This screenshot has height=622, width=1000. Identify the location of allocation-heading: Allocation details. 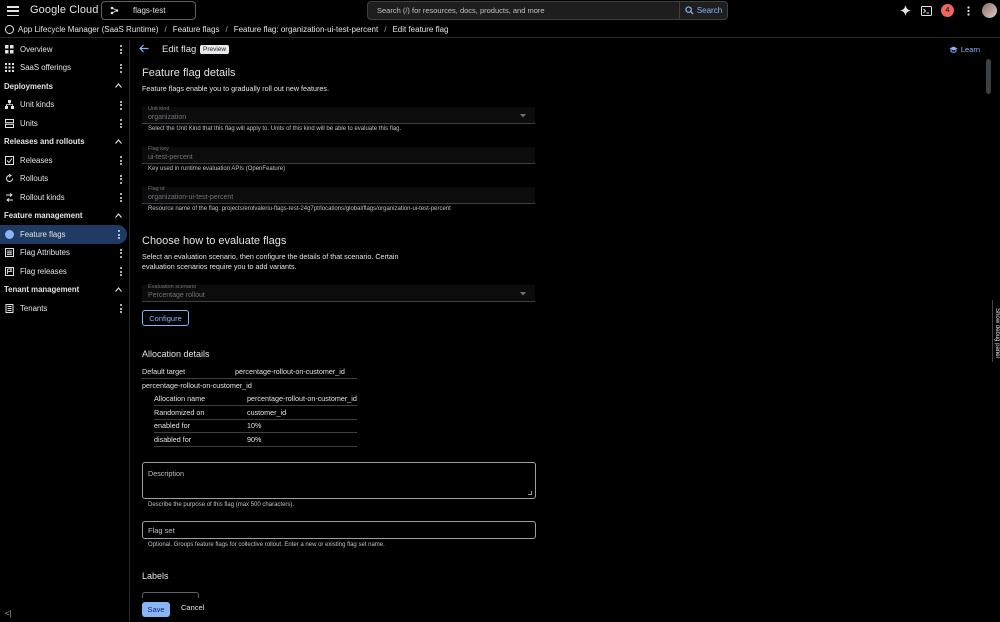
(176, 354).